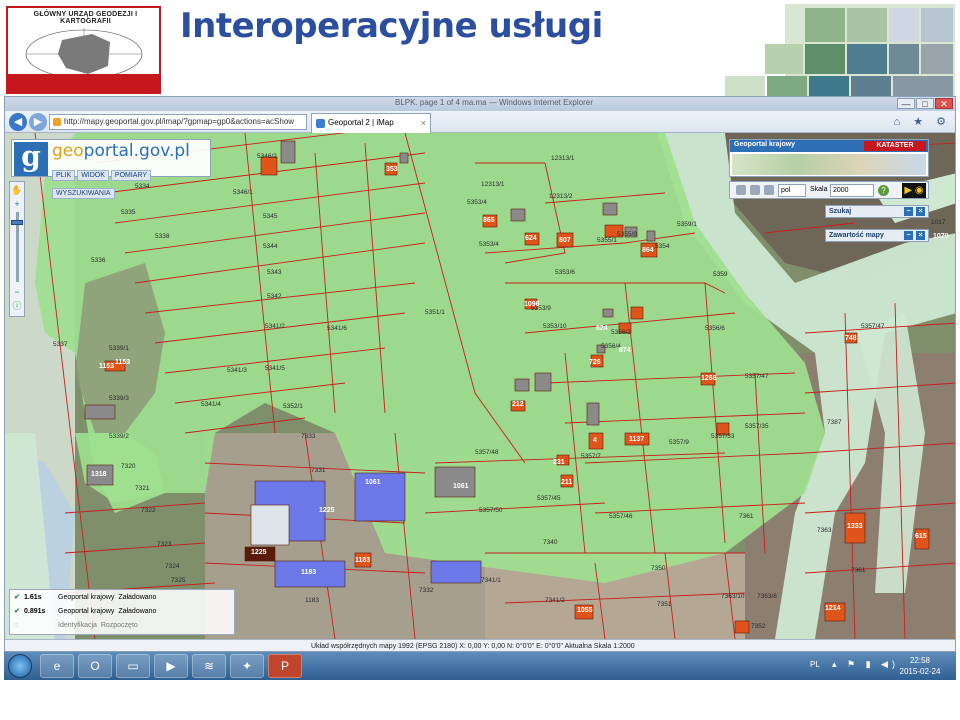  Describe the element at coordinates (944, 103) in the screenshot. I see `close-button: ✕` at that location.